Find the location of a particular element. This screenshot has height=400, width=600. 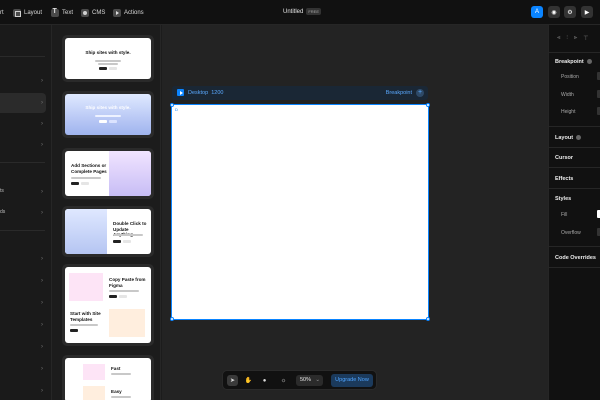

align-left-icon: ⫷ is located at coordinates (558, 38).